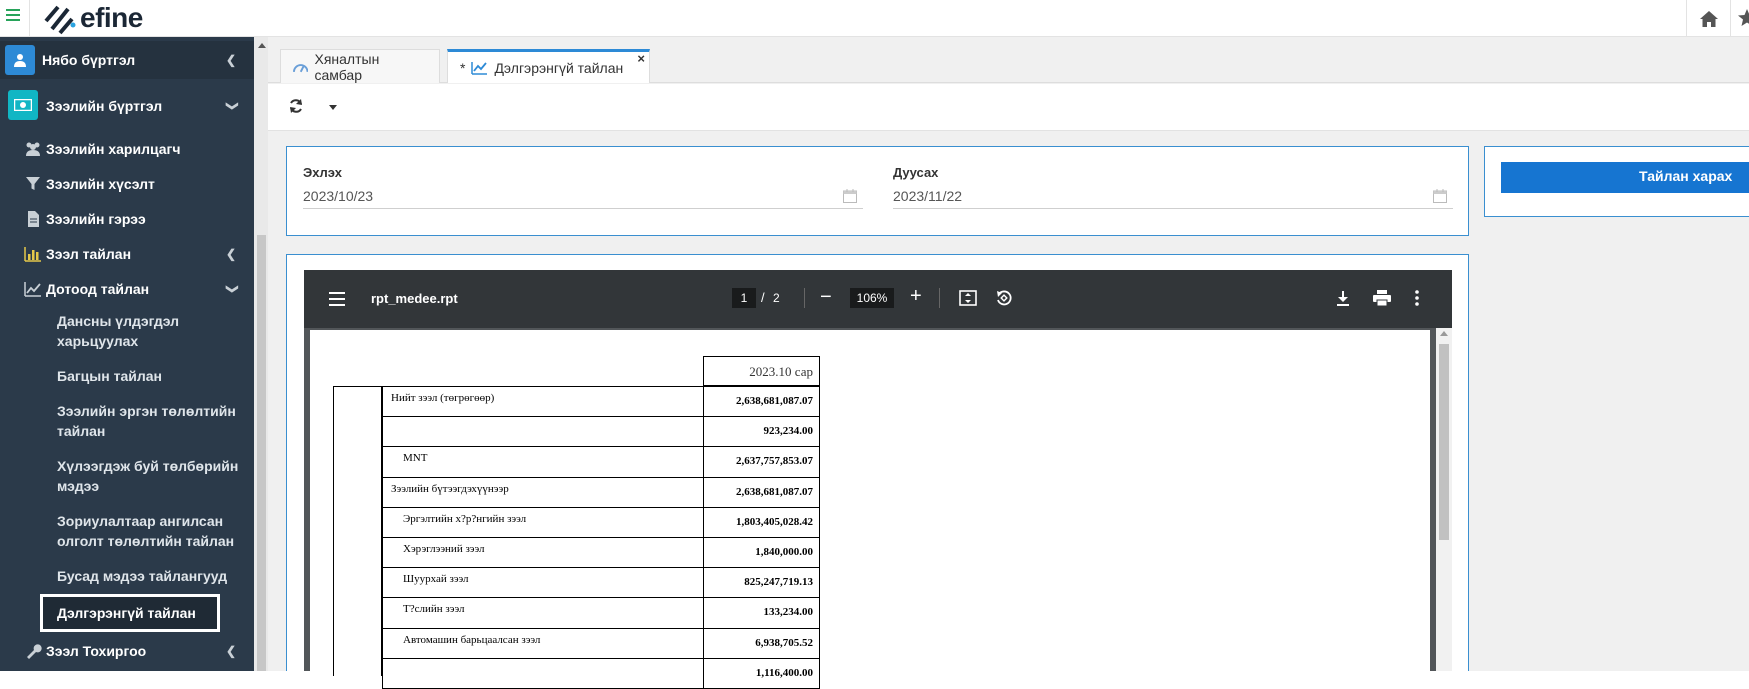 This screenshot has width=1749, height=689. What do you see at coordinates (20, 60) in the screenshot?
I see `user-icon` at bounding box center [20, 60].